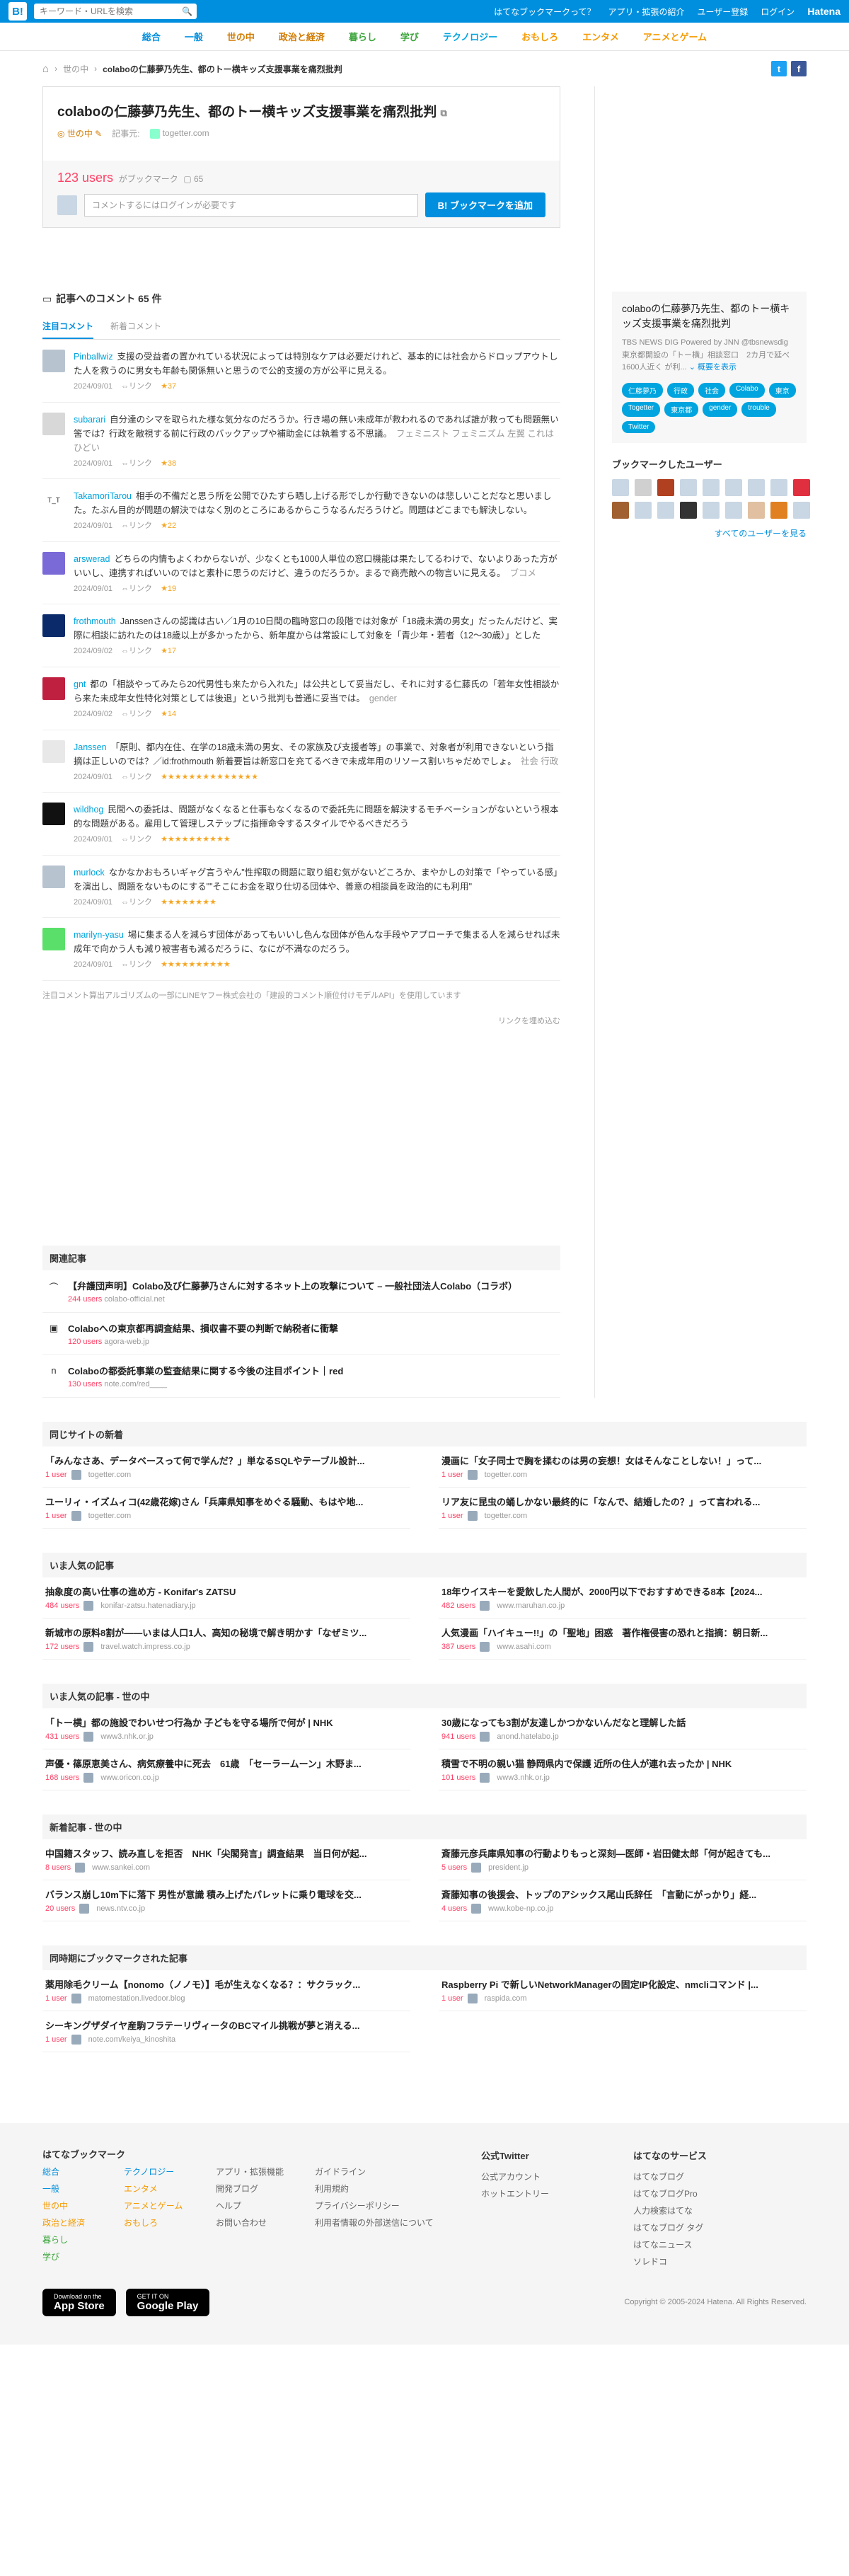  What do you see at coordinates (226, 1722) in the screenshot?
I see `article-title: 「トー横」都の施設でわいせつ行為か 子どもを守る場所で何が | NHK` at bounding box center [226, 1722].